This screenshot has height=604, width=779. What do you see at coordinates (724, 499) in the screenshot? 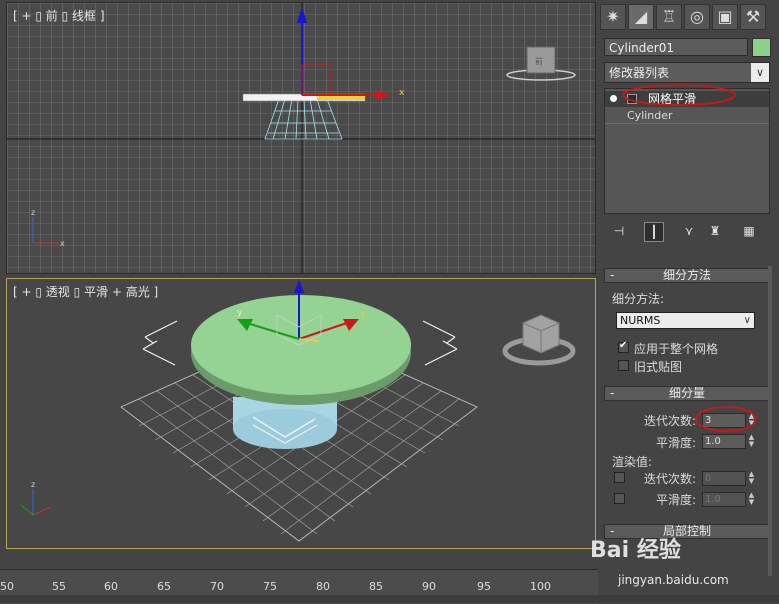
I see `render-smoothness-spinner: 1.0` at bounding box center [724, 499].